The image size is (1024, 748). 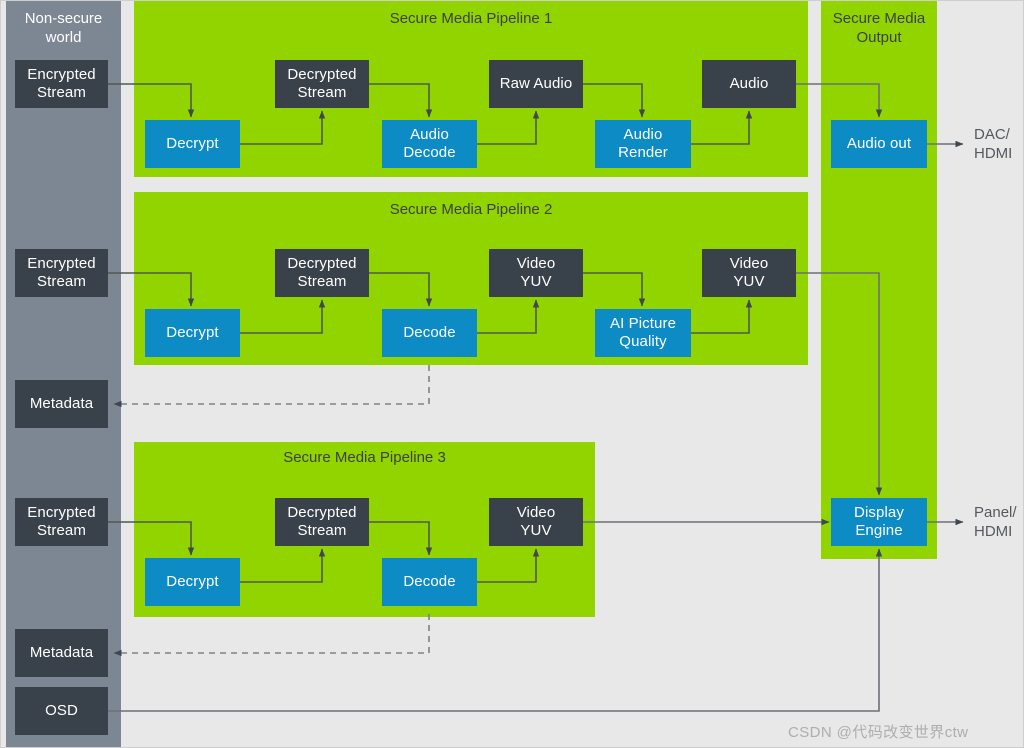 I want to click on secure-media-pipeline-1-title: Secure Media Pipeline 1, so click(x=471, y=18).